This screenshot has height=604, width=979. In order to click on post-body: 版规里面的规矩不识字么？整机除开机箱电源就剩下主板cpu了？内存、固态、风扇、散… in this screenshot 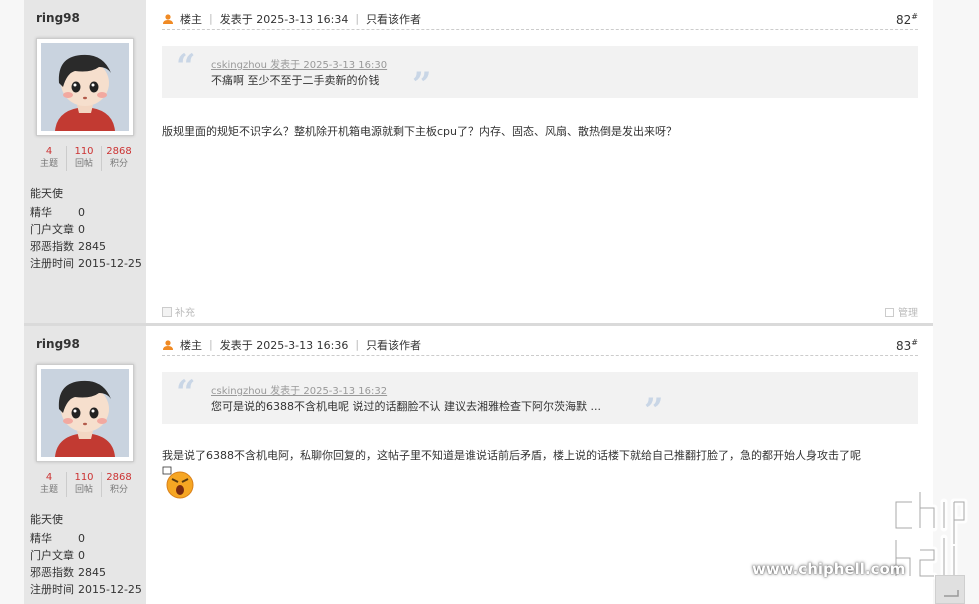, I will do `click(419, 131)`.